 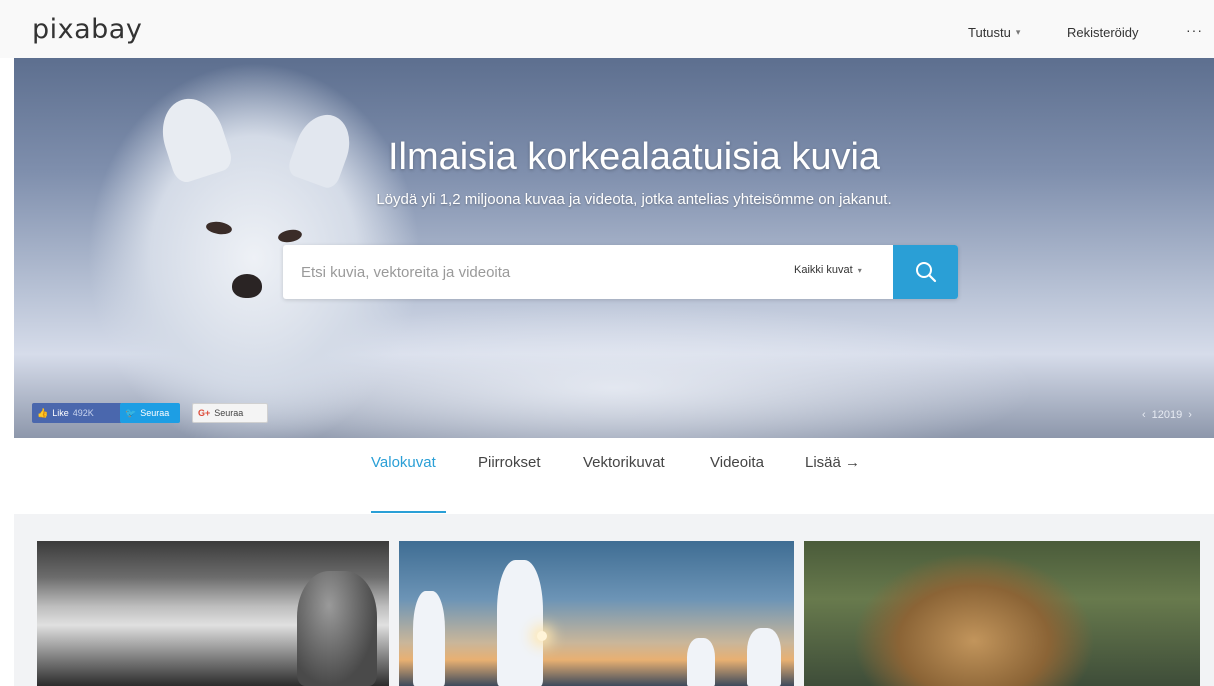 What do you see at coordinates (607, 29) in the screenshot?
I see `top-nav: pixabay Tutustu ▾ Rekisteröidy ···` at bounding box center [607, 29].